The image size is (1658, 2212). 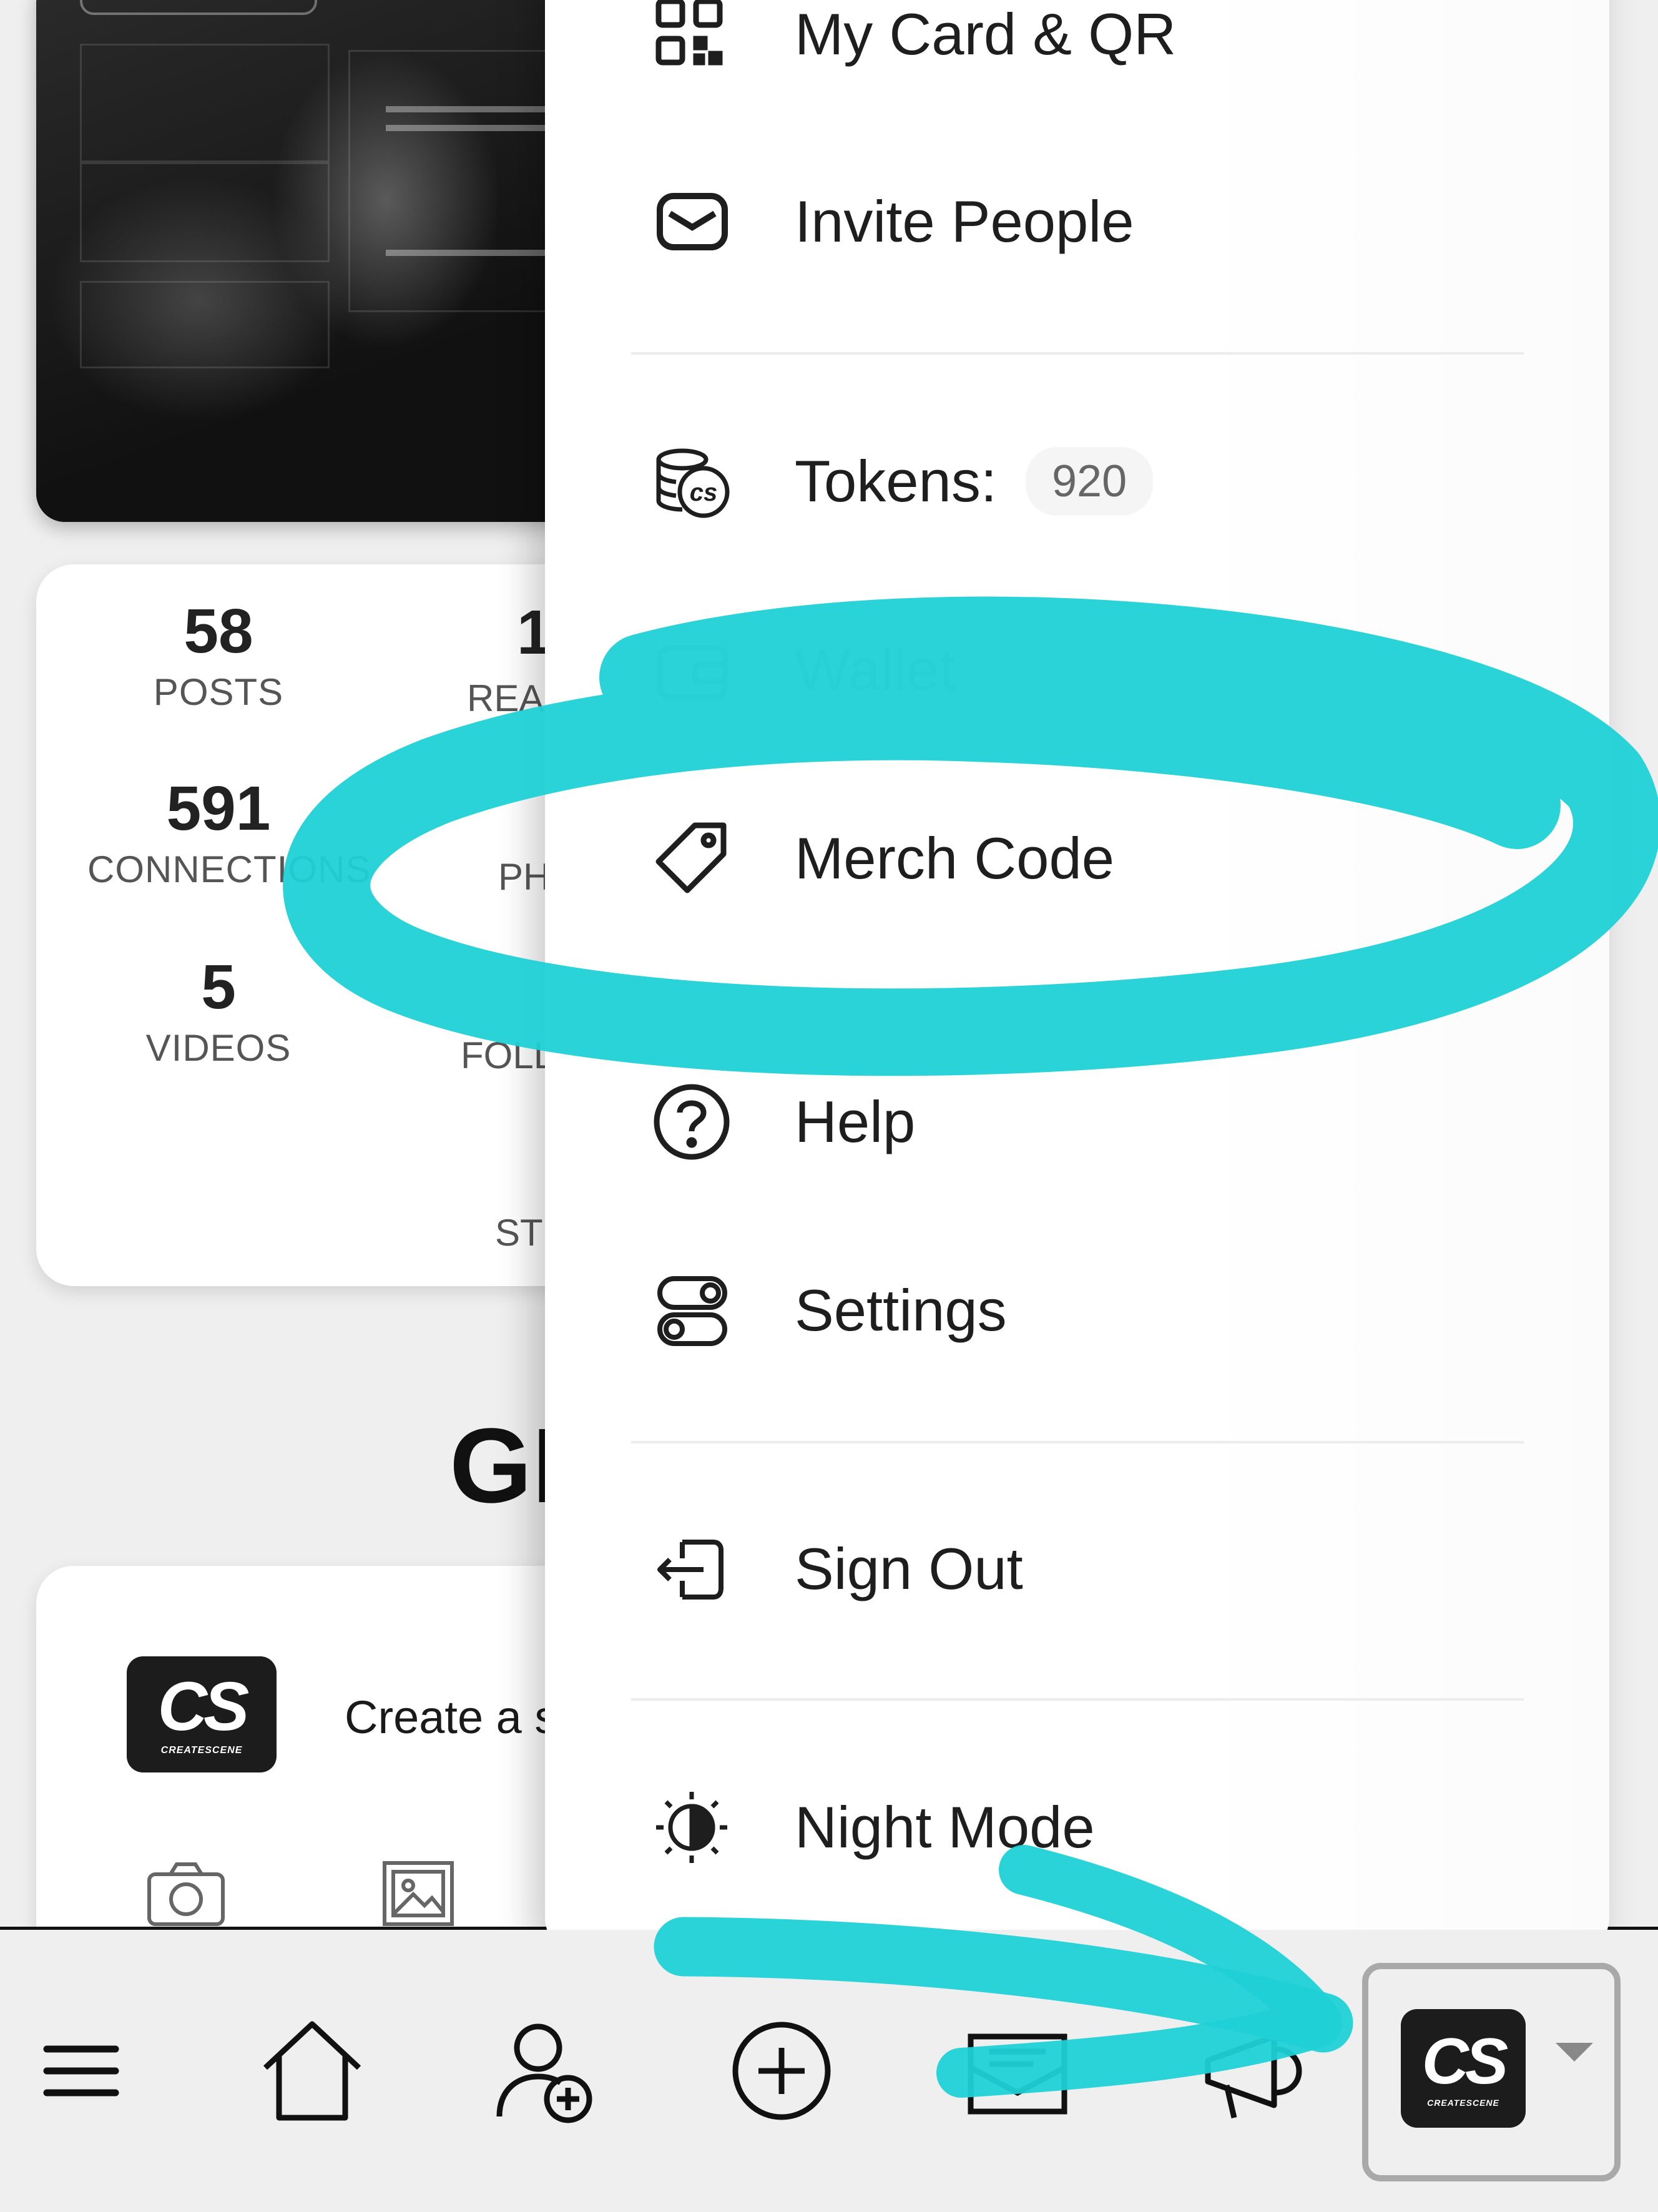 I want to click on menu-icon, so click(x=81, y=2071).